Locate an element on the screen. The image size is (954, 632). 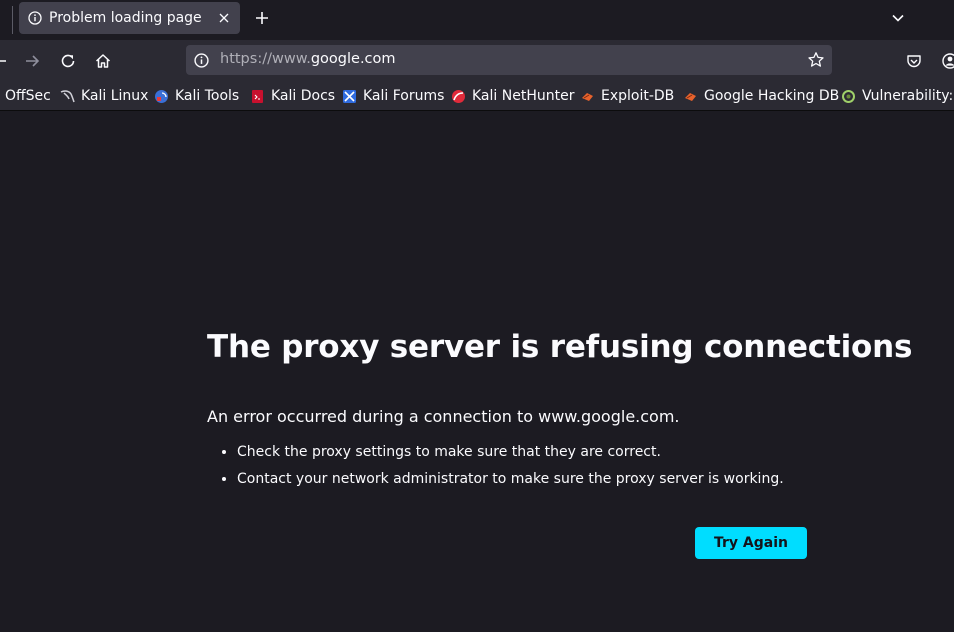
nethunter-icon is located at coordinates (458, 96).